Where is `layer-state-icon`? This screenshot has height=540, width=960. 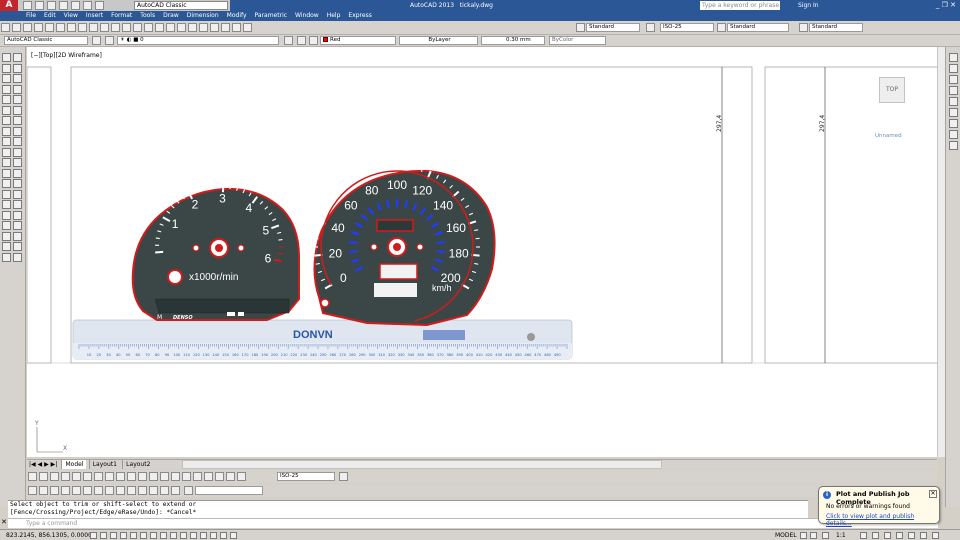
layer-state-icon is located at coordinates (313, 40).